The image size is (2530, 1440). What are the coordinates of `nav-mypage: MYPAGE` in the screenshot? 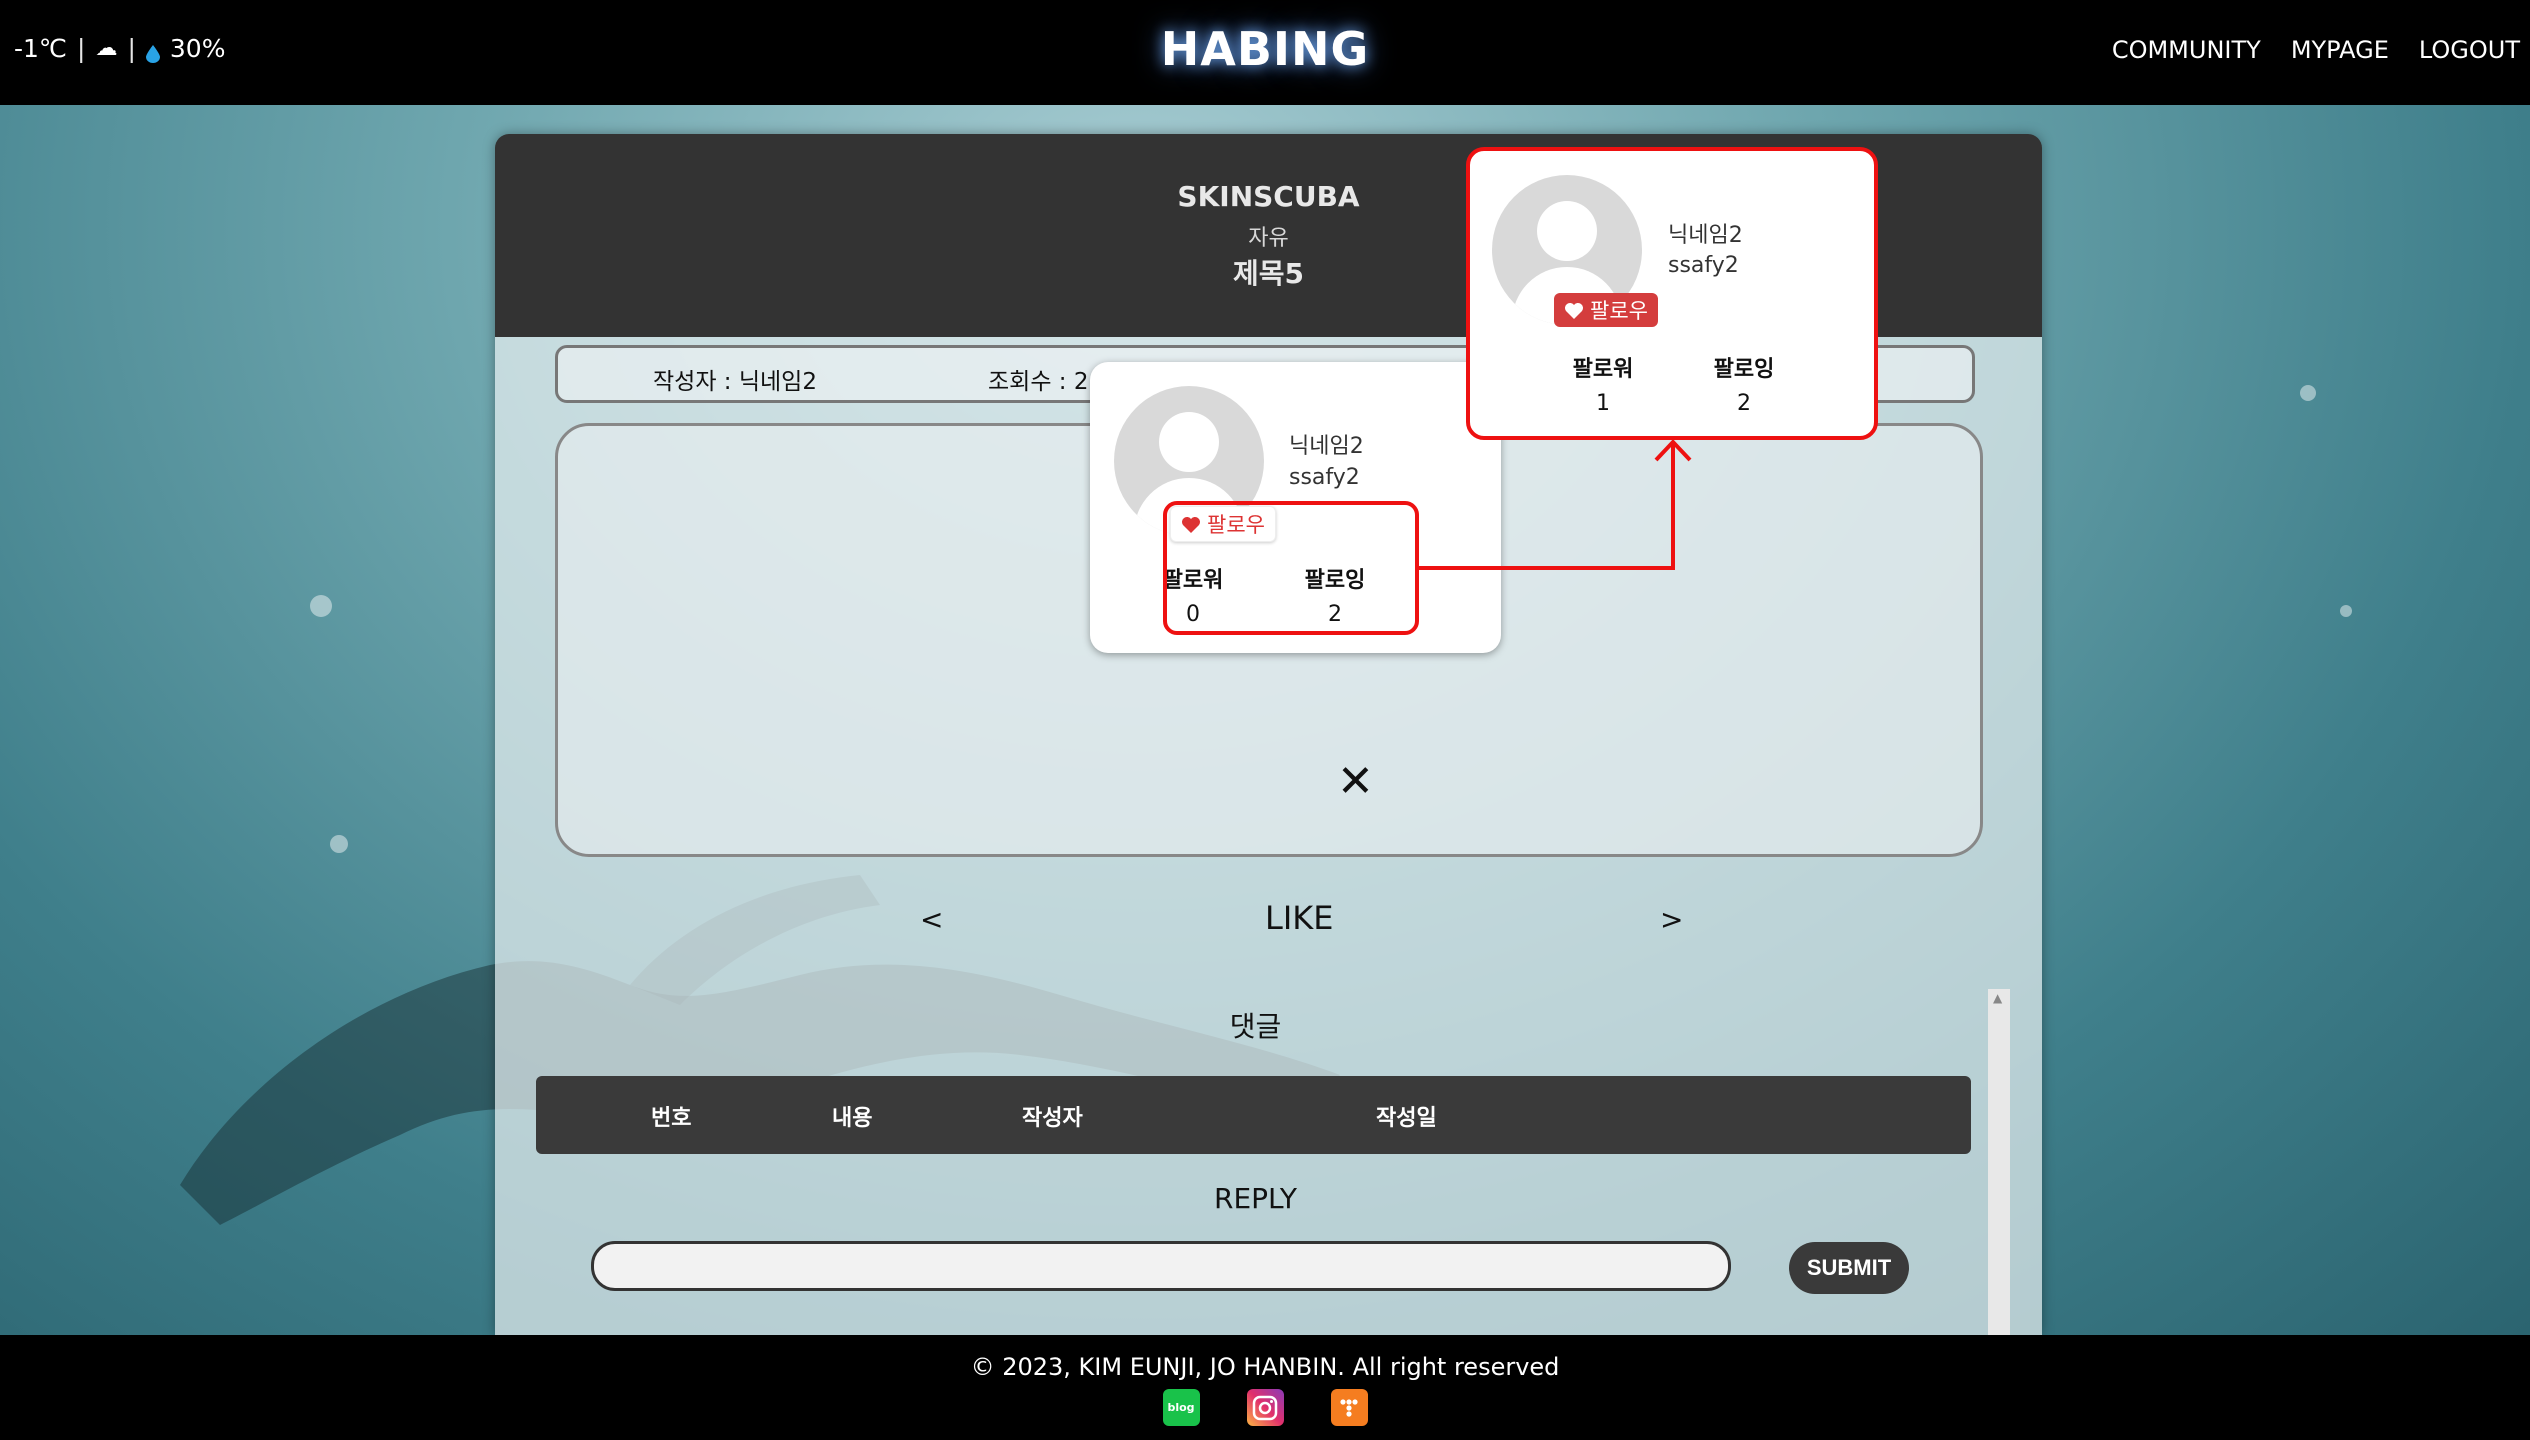 It's located at (2340, 50).